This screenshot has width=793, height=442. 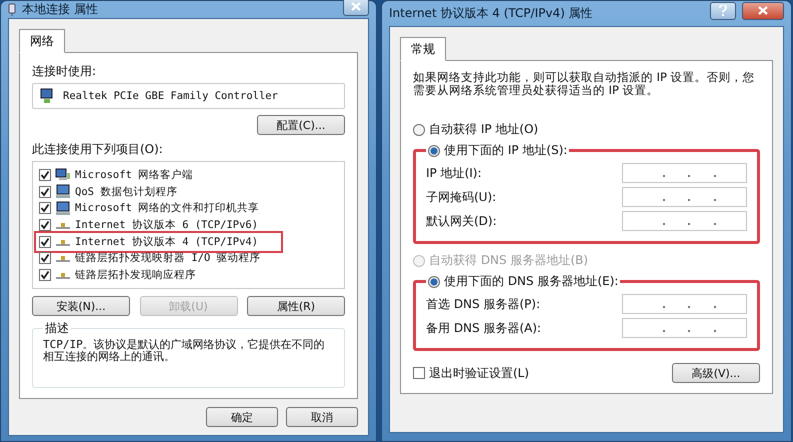 What do you see at coordinates (57, 328) in the screenshot?
I see `group-title: 描述` at bounding box center [57, 328].